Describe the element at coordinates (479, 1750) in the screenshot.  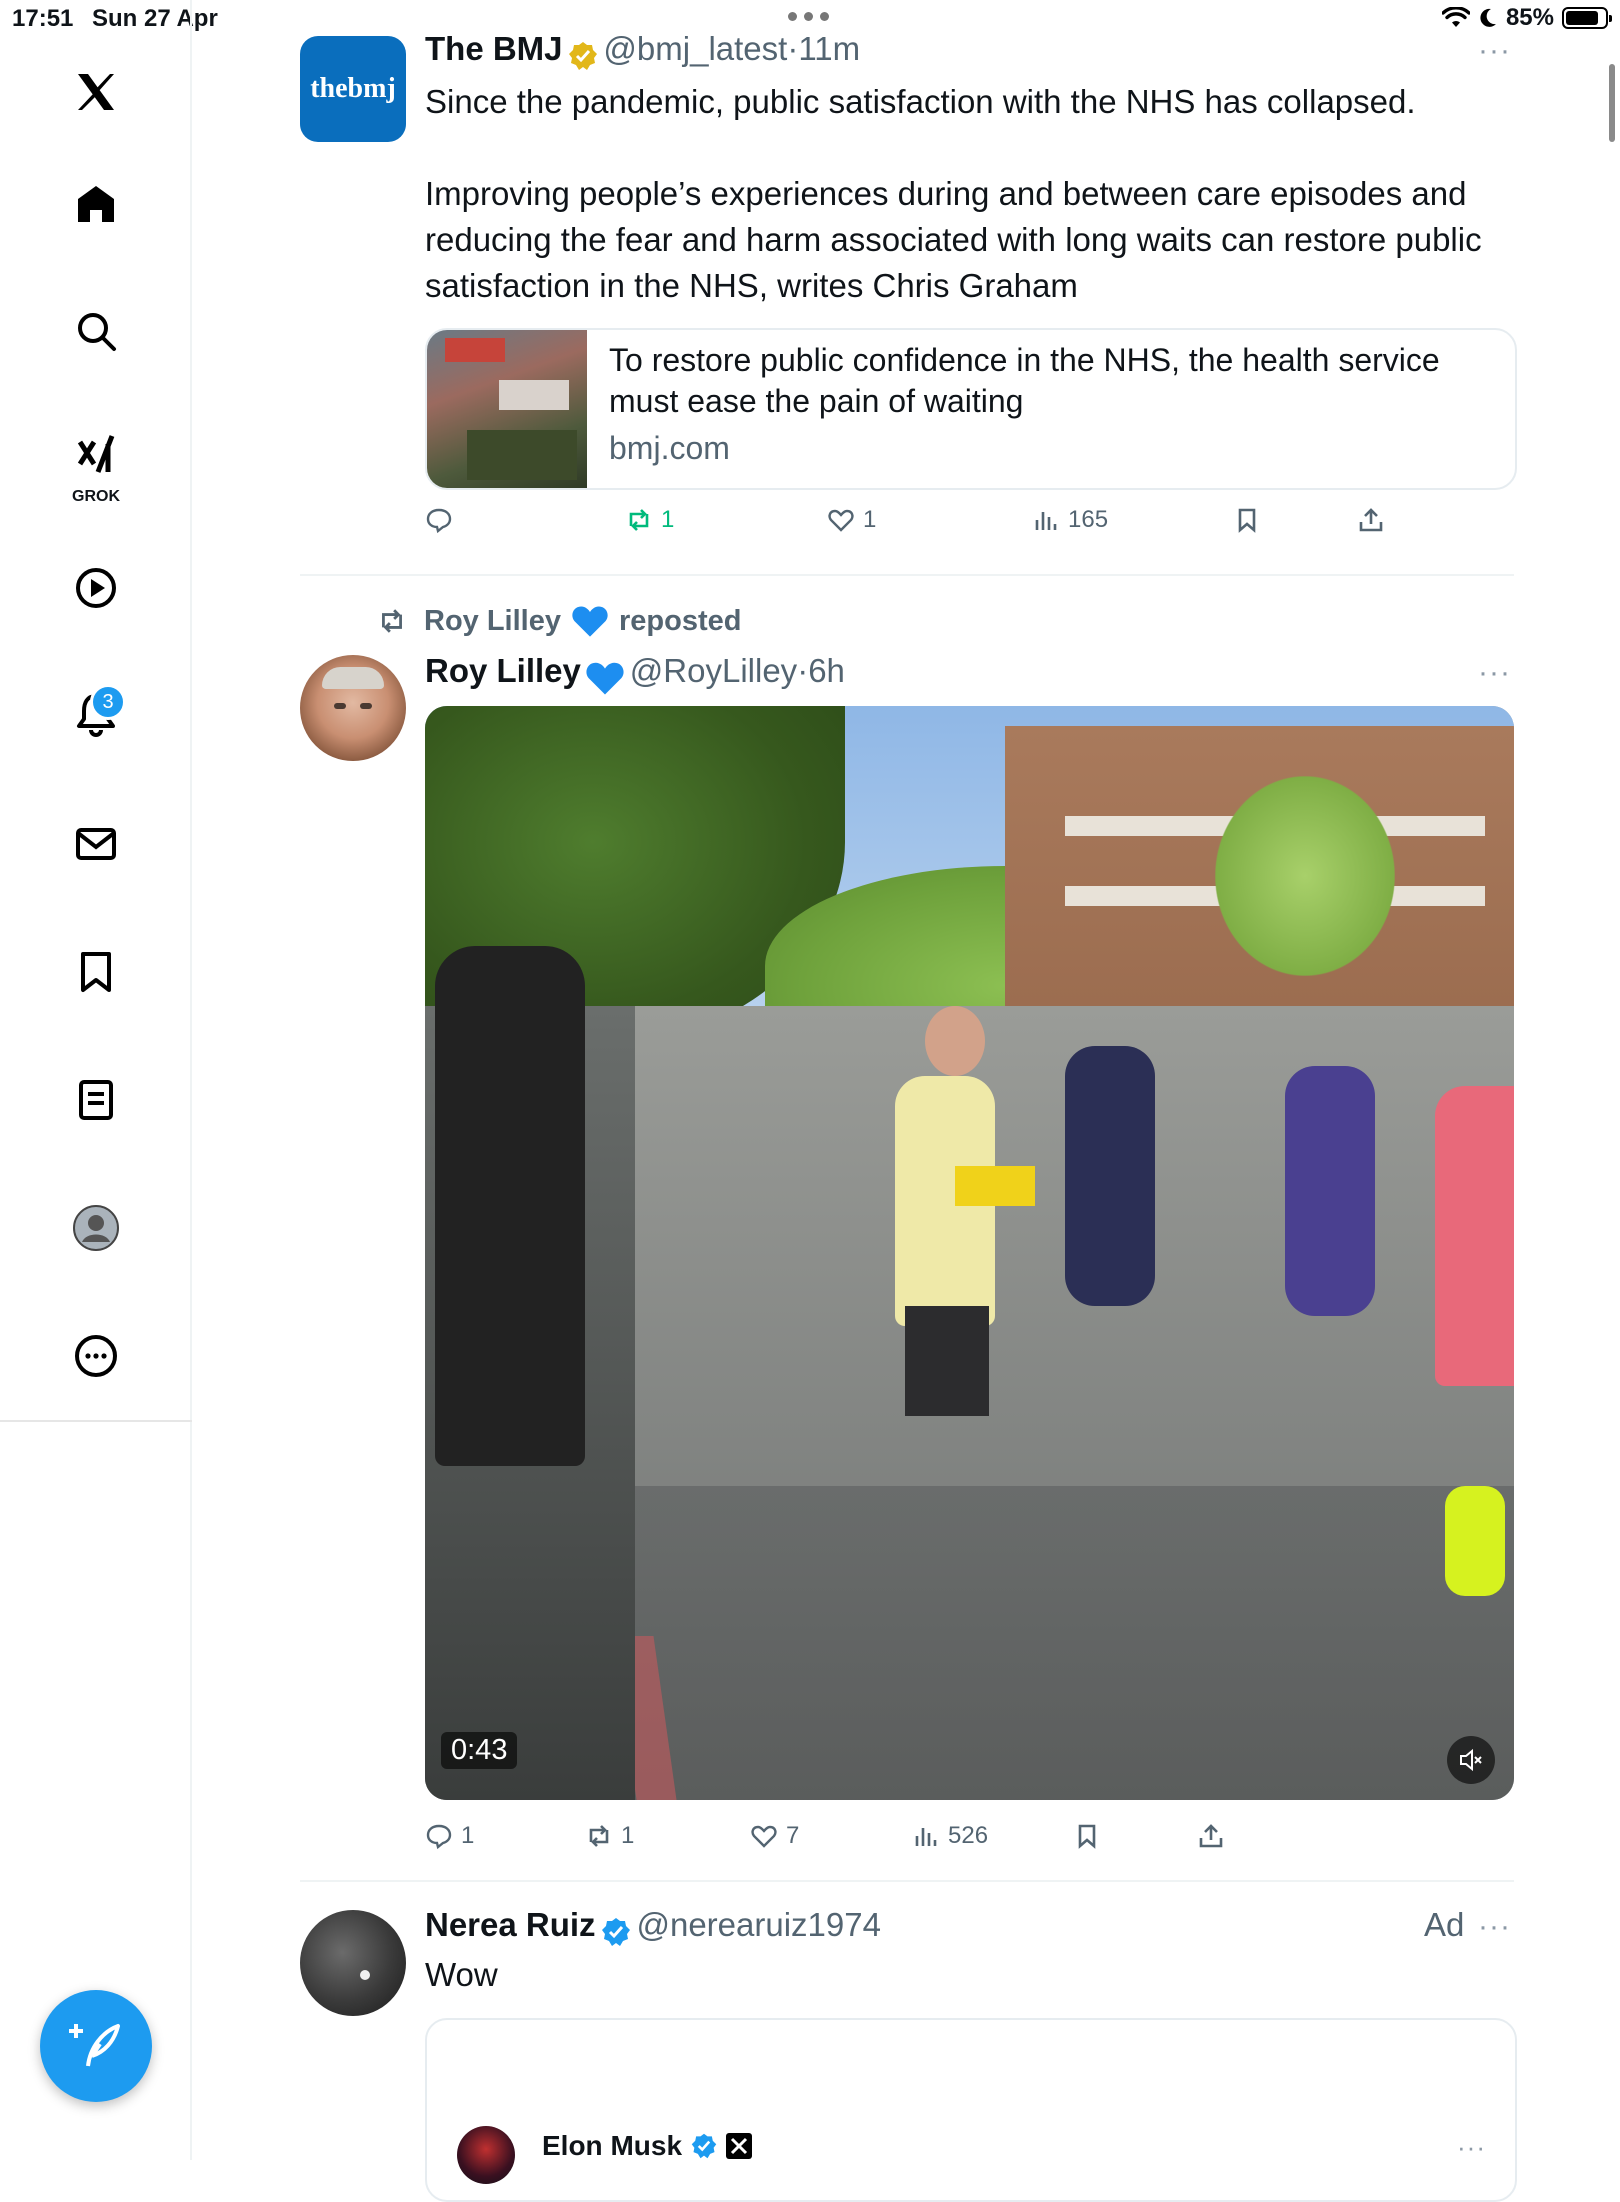
I see `video-duration: 0:43` at that location.